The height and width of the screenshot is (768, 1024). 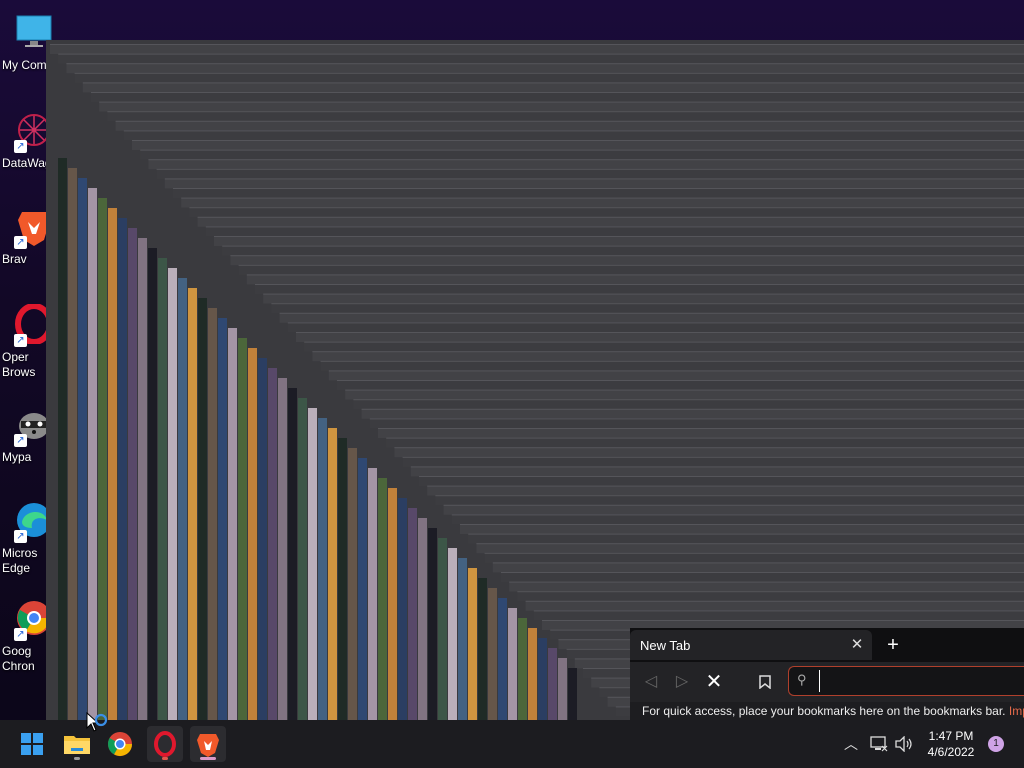 What do you see at coordinates (921, 681) in the screenshot?
I see `address-input` at bounding box center [921, 681].